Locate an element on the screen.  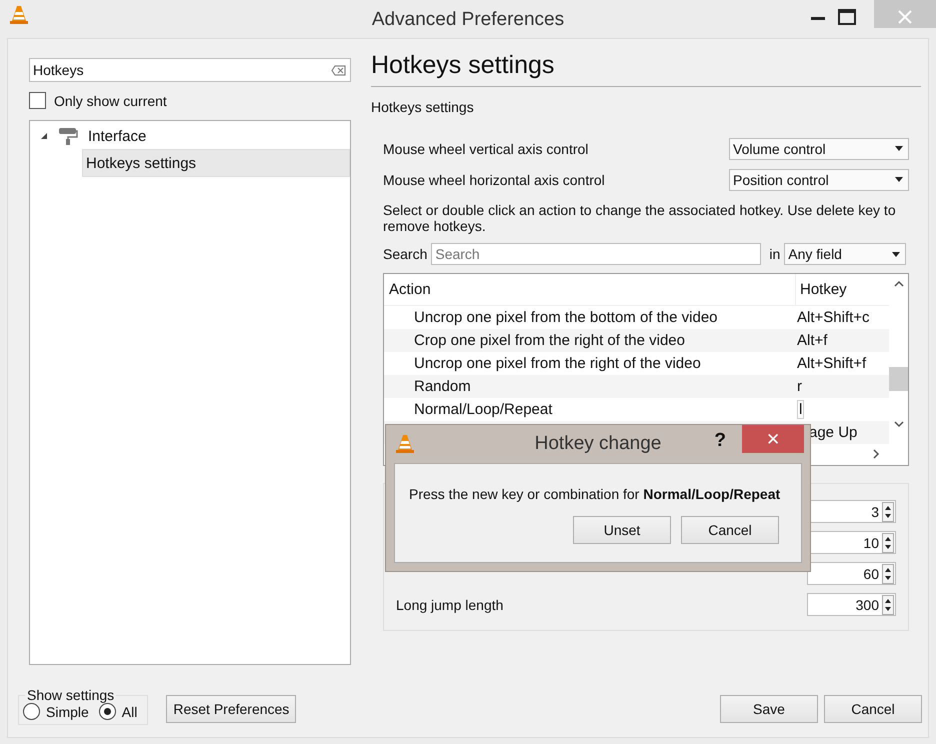
dialog-button: Cancel is located at coordinates (730, 530).